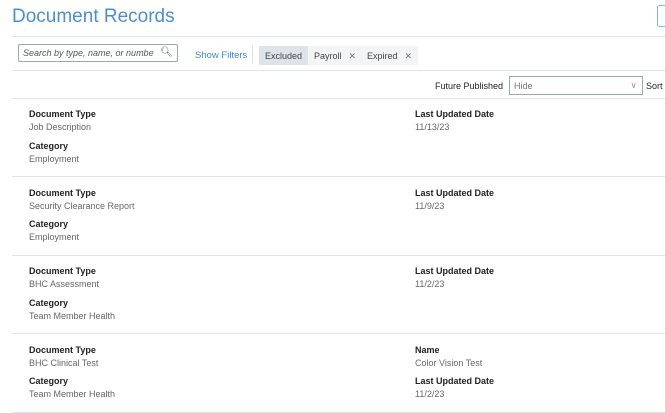 Image resolution: width=665 pixels, height=413 pixels. I want to click on chip-label: Expired, so click(382, 56).